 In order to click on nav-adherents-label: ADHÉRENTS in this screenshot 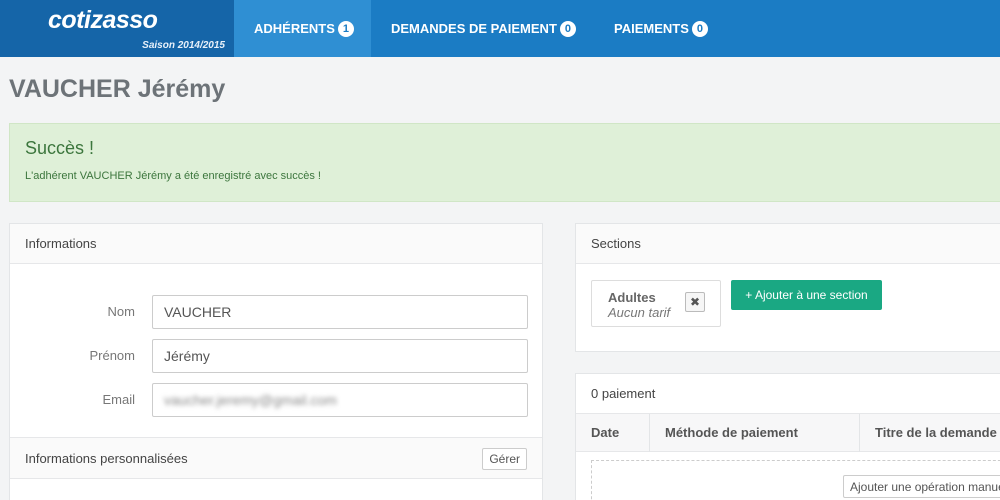, I will do `click(294, 28)`.